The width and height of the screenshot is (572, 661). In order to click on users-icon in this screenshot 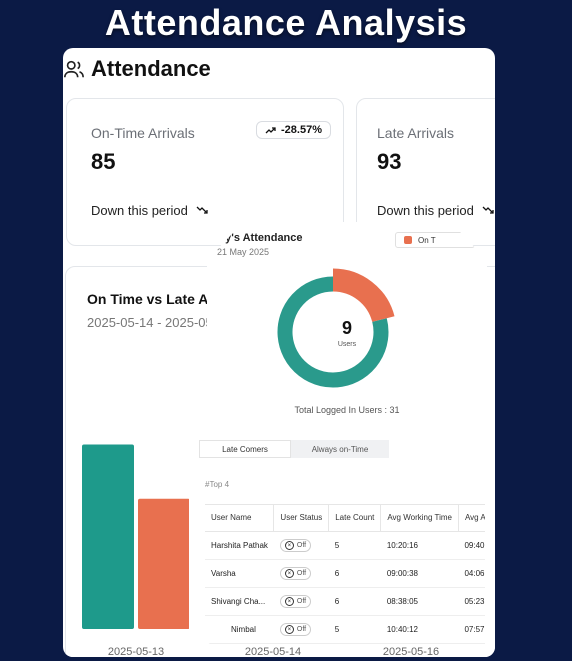, I will do `click(74, 69)`.